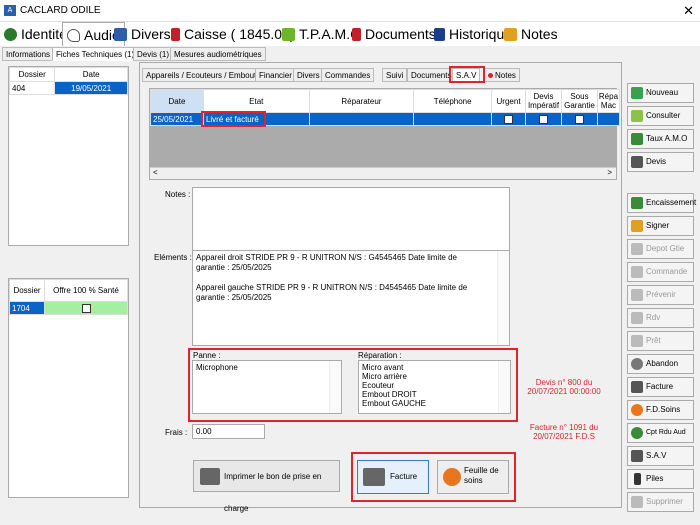 This screenshot has height=525, width=700. Describe the element at coordinates (660, 433) in the screenshot. I see `cpt-rdu-aud-button: Cpt Rdu Aud` at that location.